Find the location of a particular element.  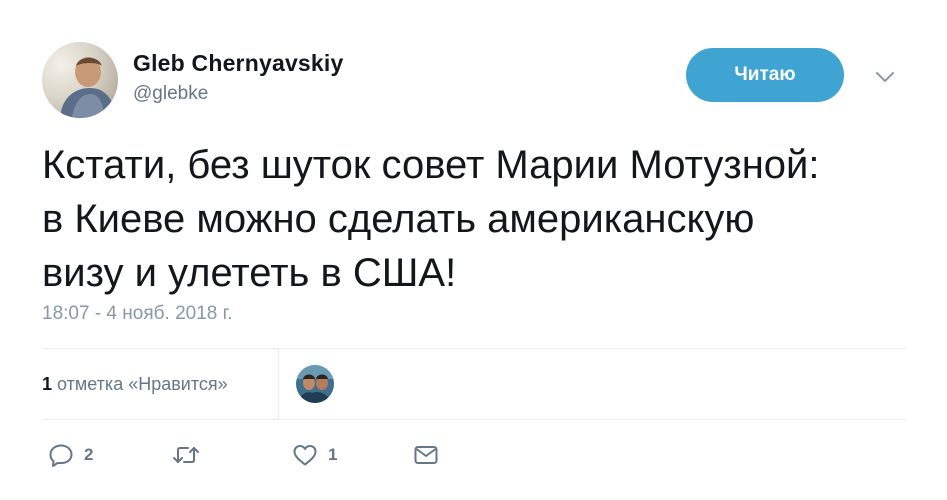

likes-count: 1 is located at coordinates (47, 384).